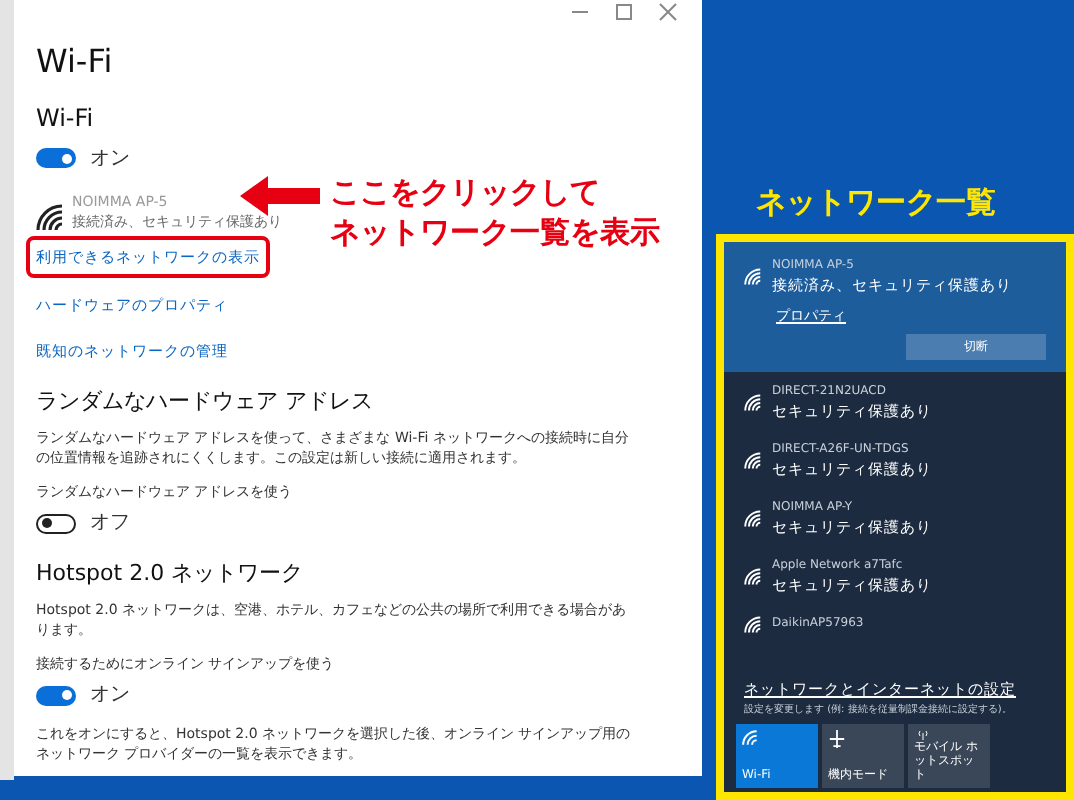  I want to click on section-heading: ランダムなハードウェア アドレス, so click(205, 401).